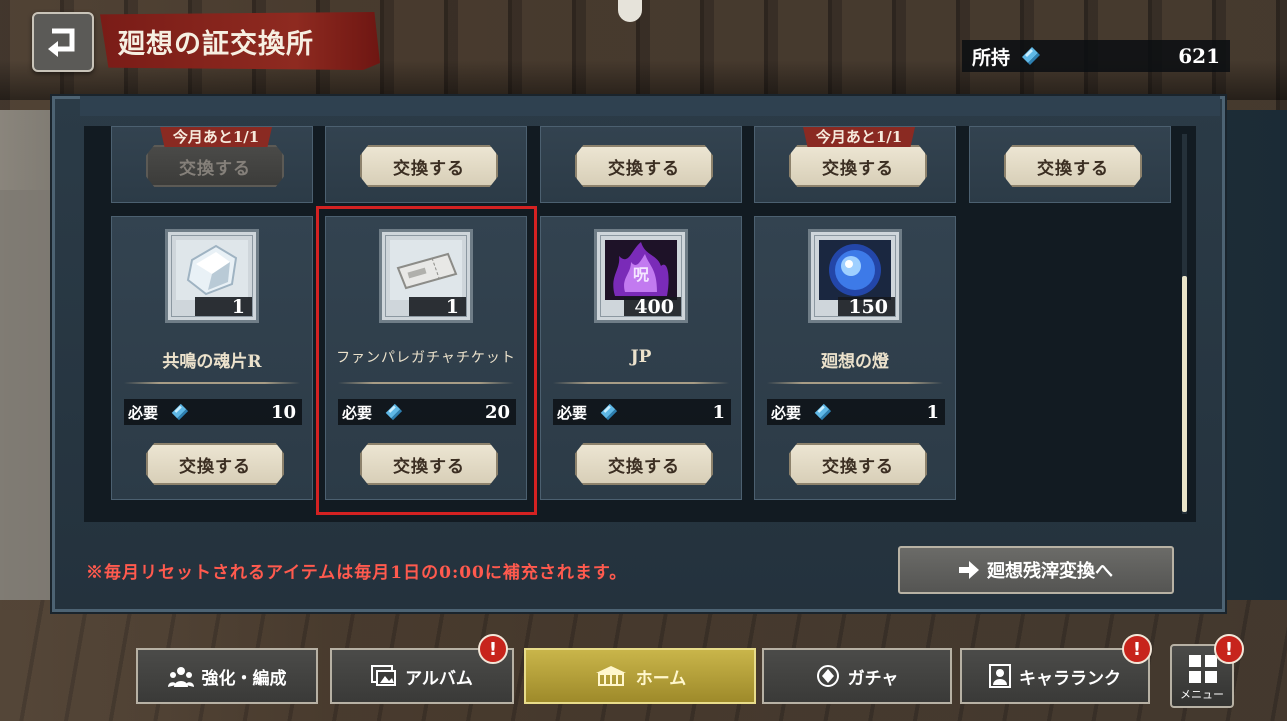 This screenshot has height=721, width=1287. What do you see at coordinates (1203, 669) in the screenshot?
I see `grid-menu-icon` at bounding box center [1203, 669].